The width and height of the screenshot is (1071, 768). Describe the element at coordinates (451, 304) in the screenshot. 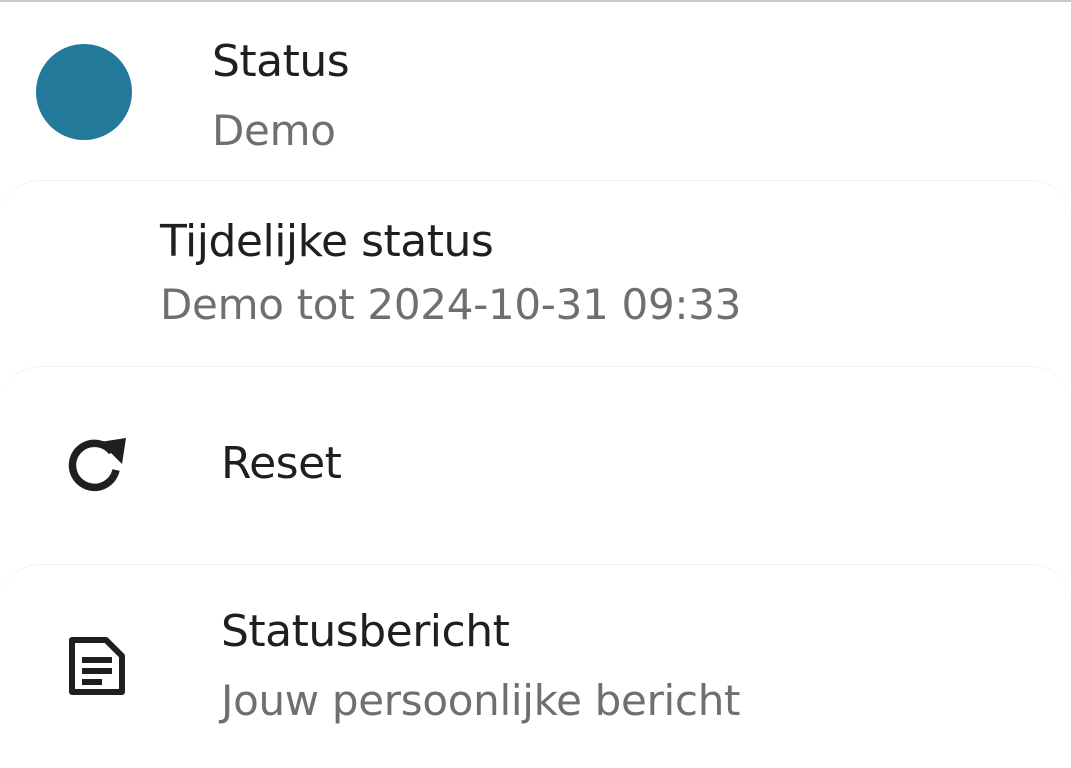

I see `temporary-status-value: Demo tot 2024-10-31 09:33` at that location.